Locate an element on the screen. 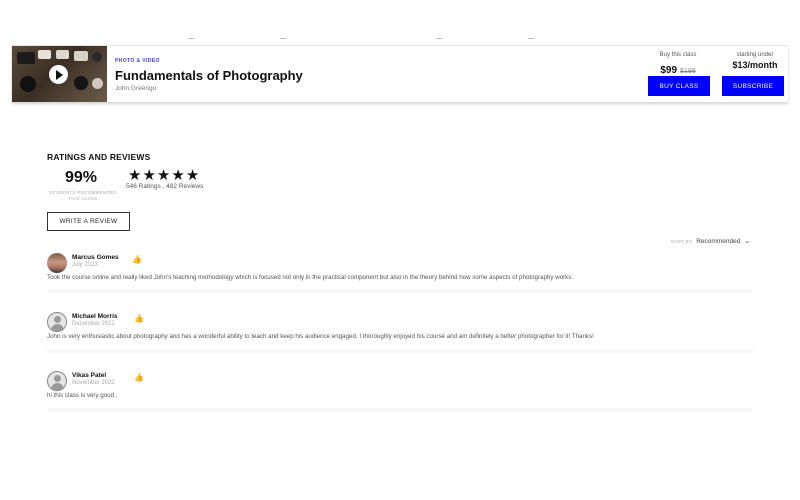 The height and width of the screenshot is (500, 800). play-icon is located at coordinates (58, 74).